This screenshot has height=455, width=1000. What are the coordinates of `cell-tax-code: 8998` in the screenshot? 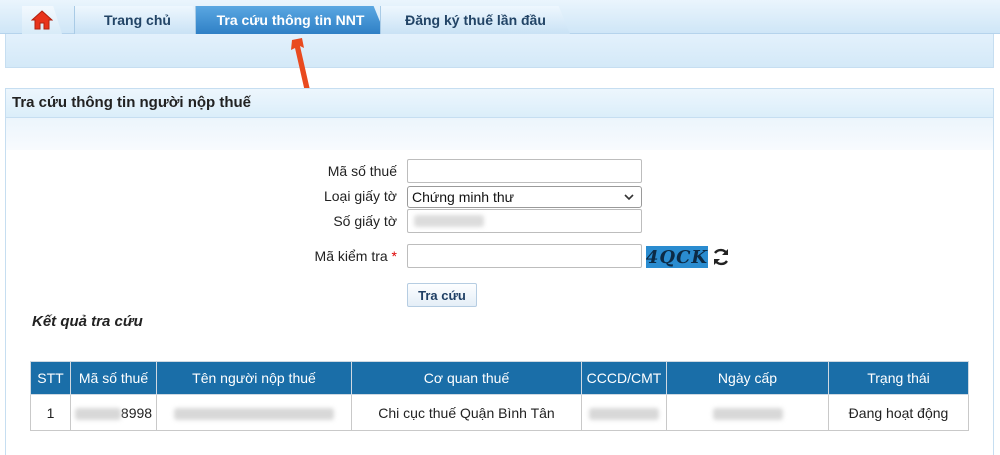 It's located at (113, 412).